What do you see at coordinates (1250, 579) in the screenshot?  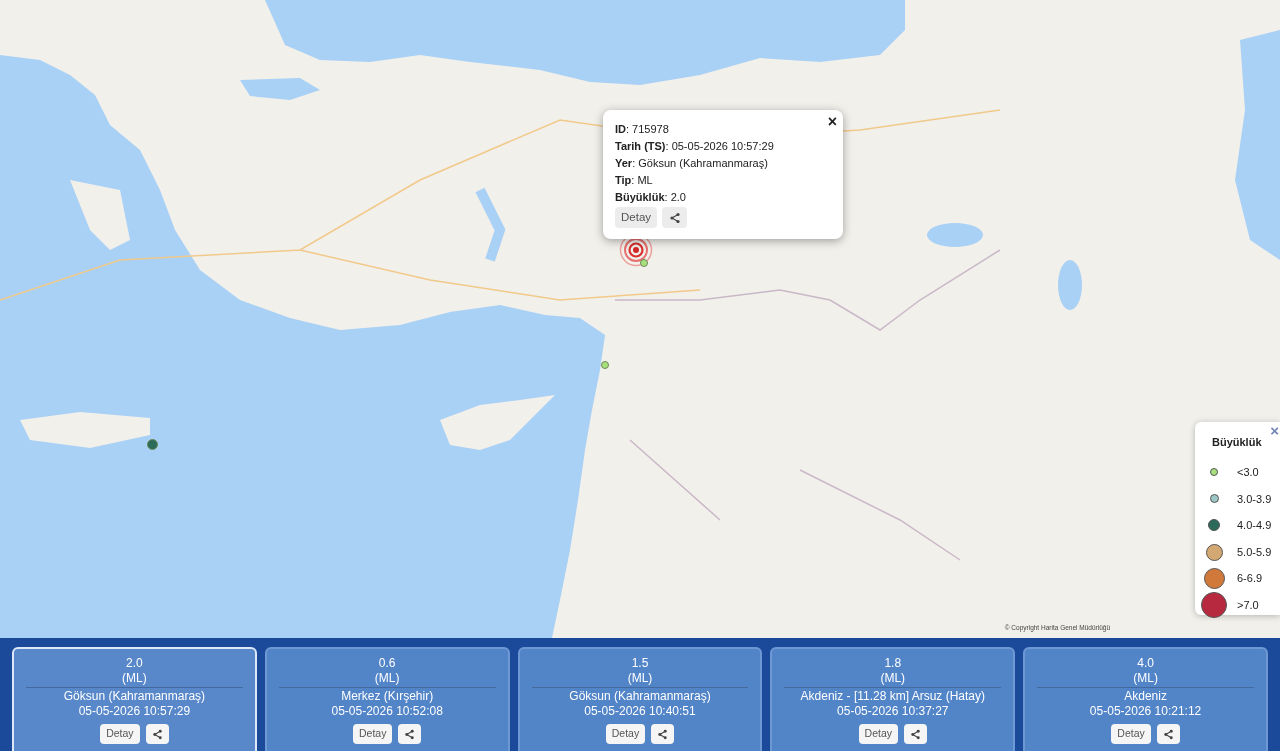 I see `legend-label: 6-6.9` at bounding box center [1250, 579].